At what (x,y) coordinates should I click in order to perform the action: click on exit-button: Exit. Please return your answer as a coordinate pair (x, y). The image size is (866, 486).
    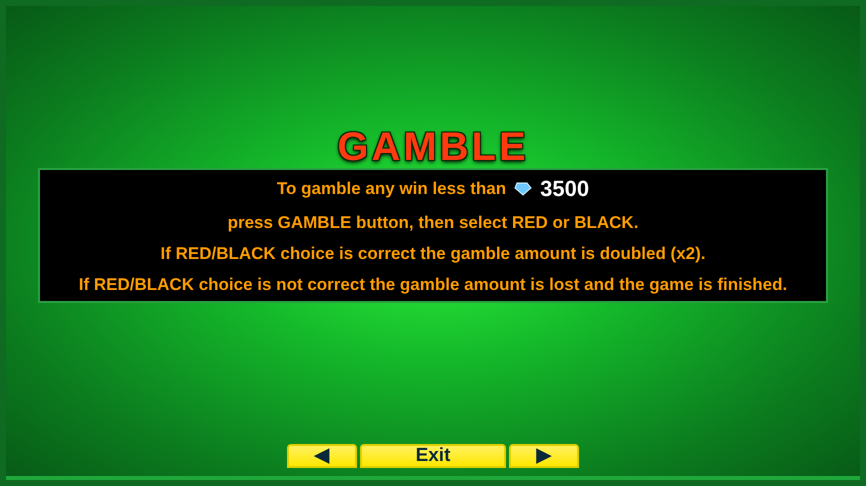
    Looking at the image, I should click on (433, 456).